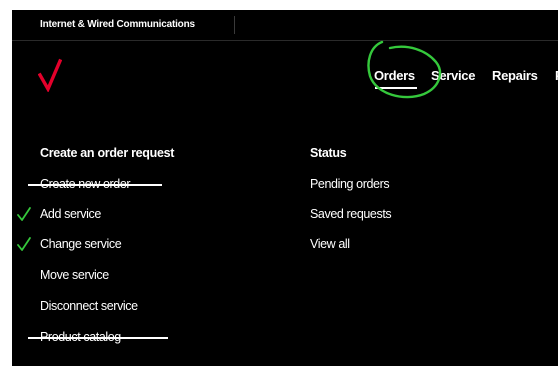  I want to click on checkmark-logo-icon, so click(50, 75).